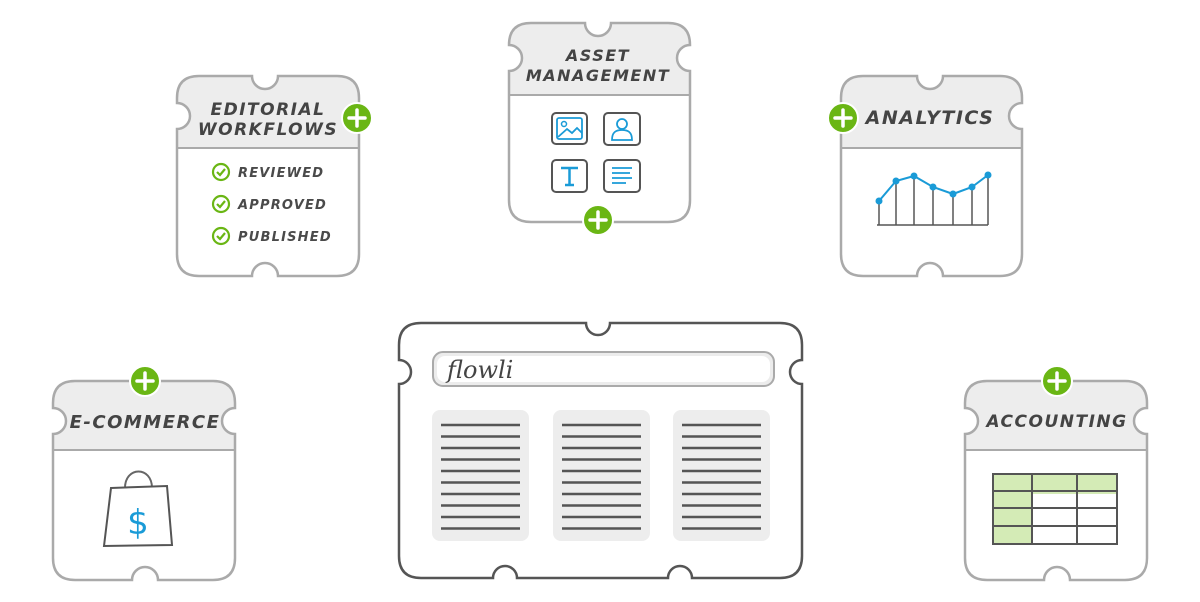 The height and width of the screenshot is (602, 1200). What do you see at coordinates (1057, 381) in the screenshot?
I see `accounting-add-icon` at bounding box center [1057, 381].